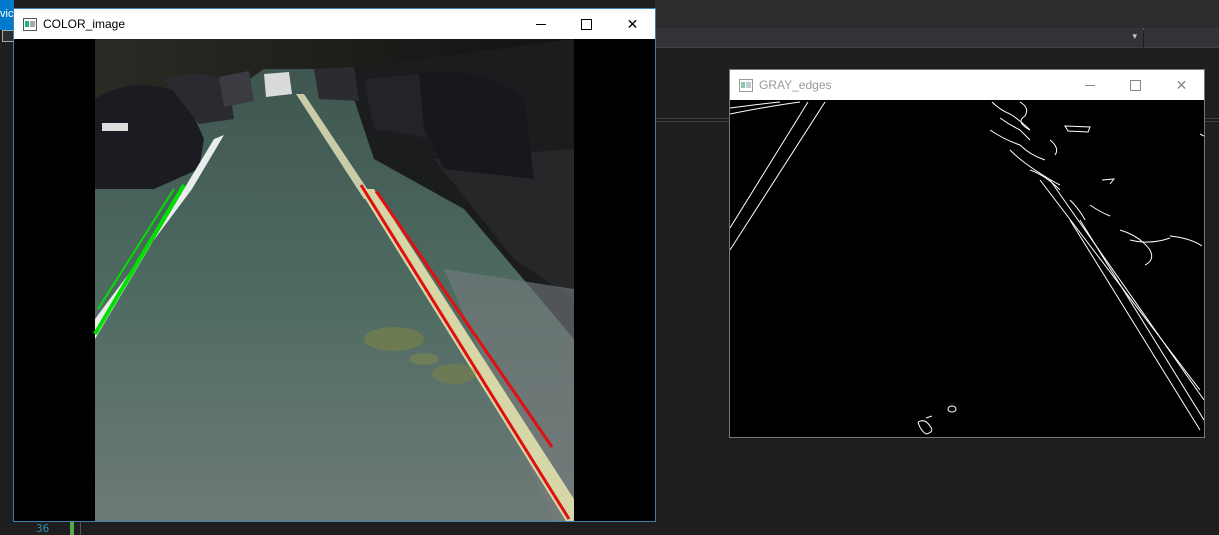  I want to click on window-title: GRAY_edges, so click(795, 85).